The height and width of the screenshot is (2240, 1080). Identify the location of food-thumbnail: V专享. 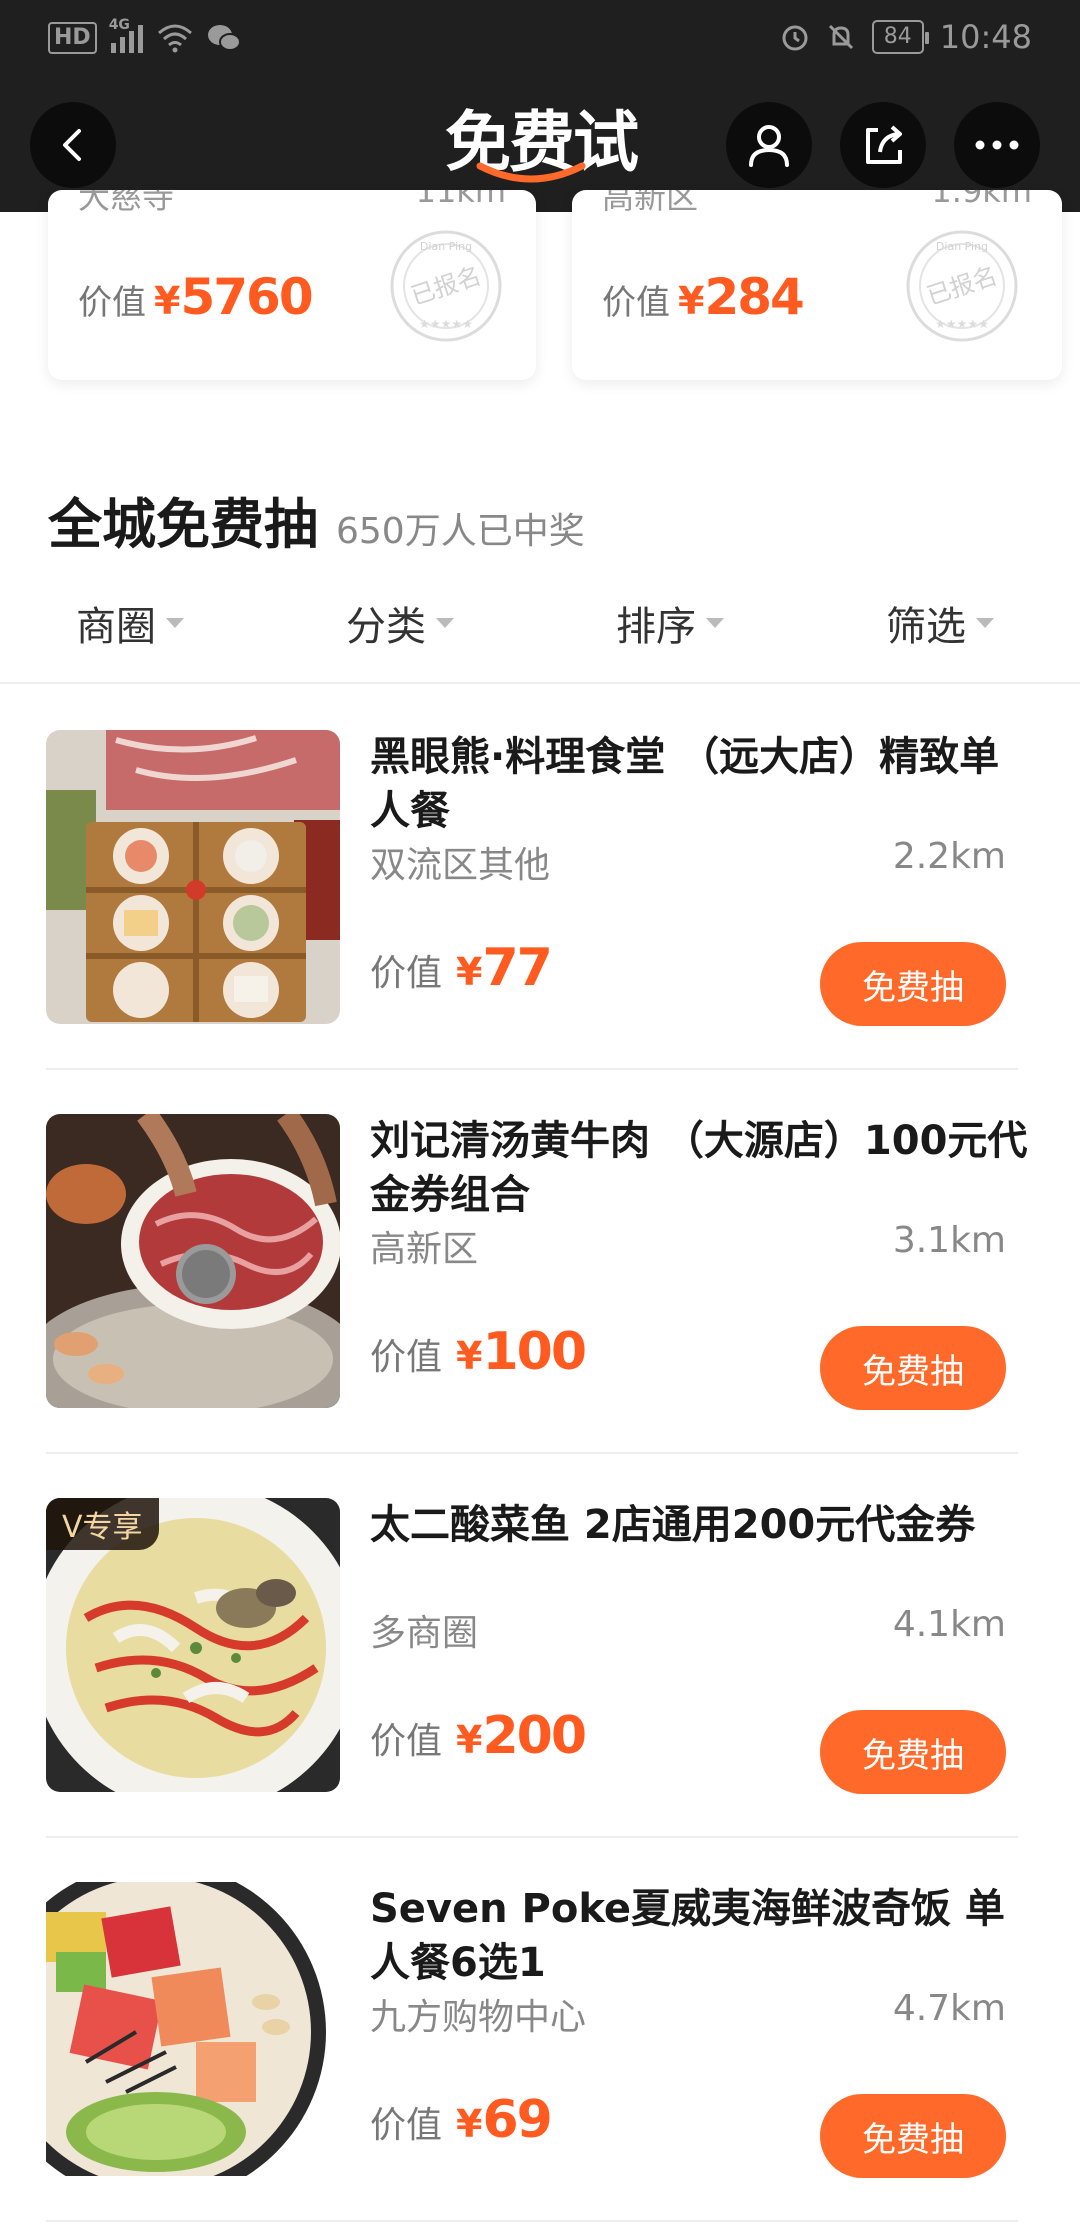
(193, 1645).